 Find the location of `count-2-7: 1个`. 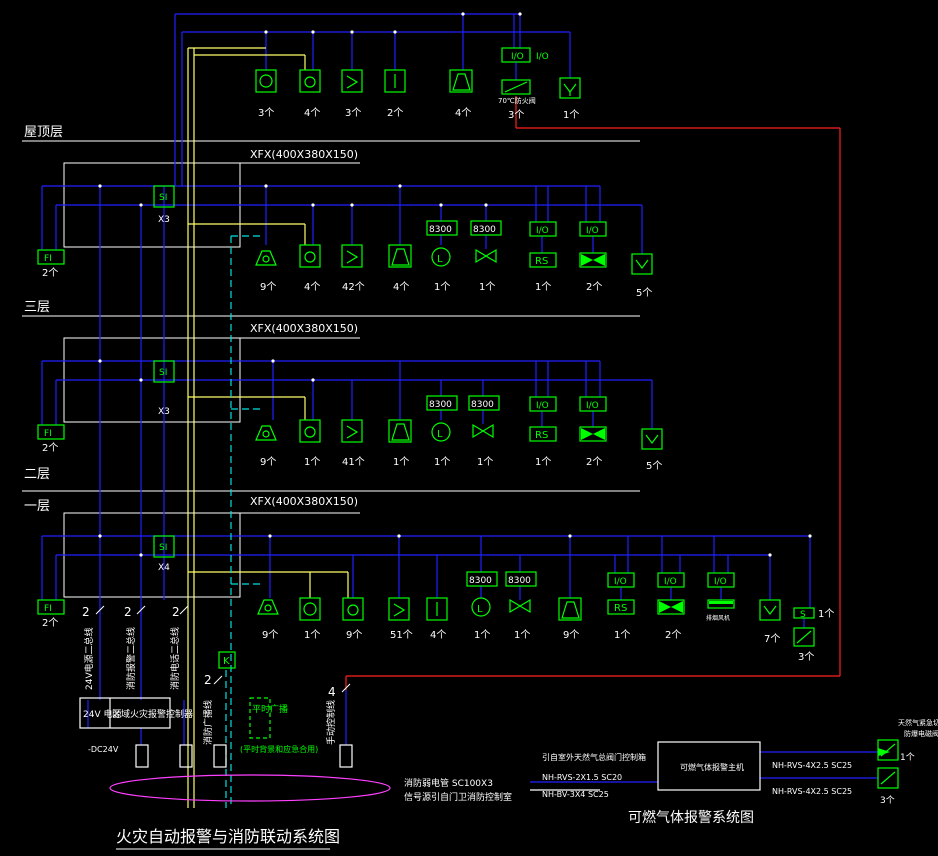

count-2-7: 1个 is located at coordinates (543, 462).